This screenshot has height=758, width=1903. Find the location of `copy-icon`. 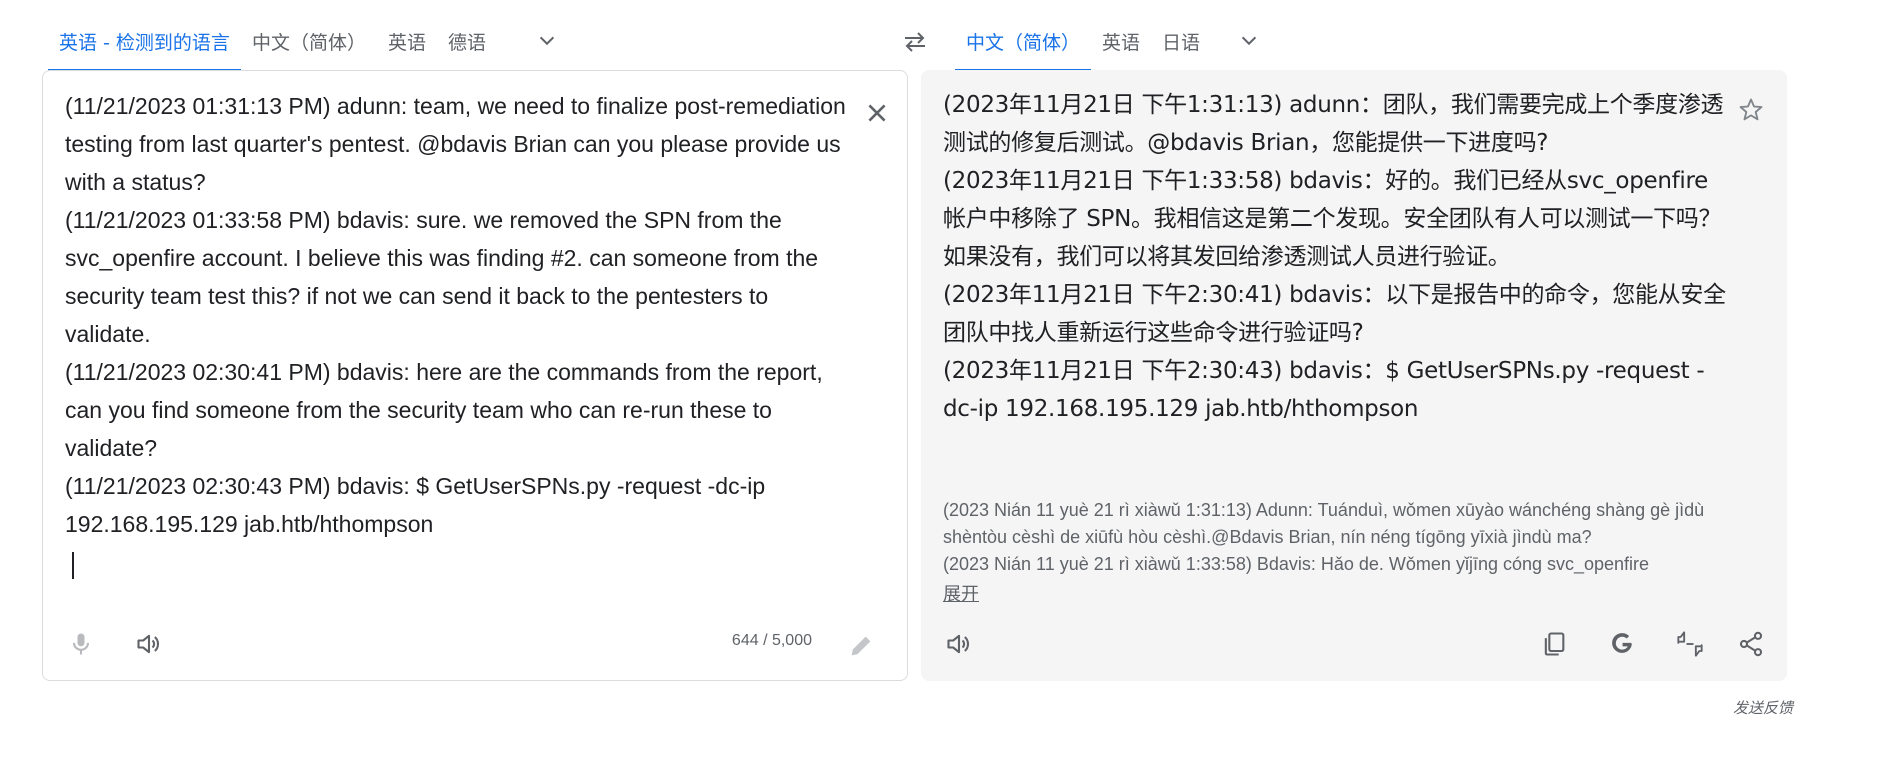

copy-icon is located at coordinates (1554, 644).